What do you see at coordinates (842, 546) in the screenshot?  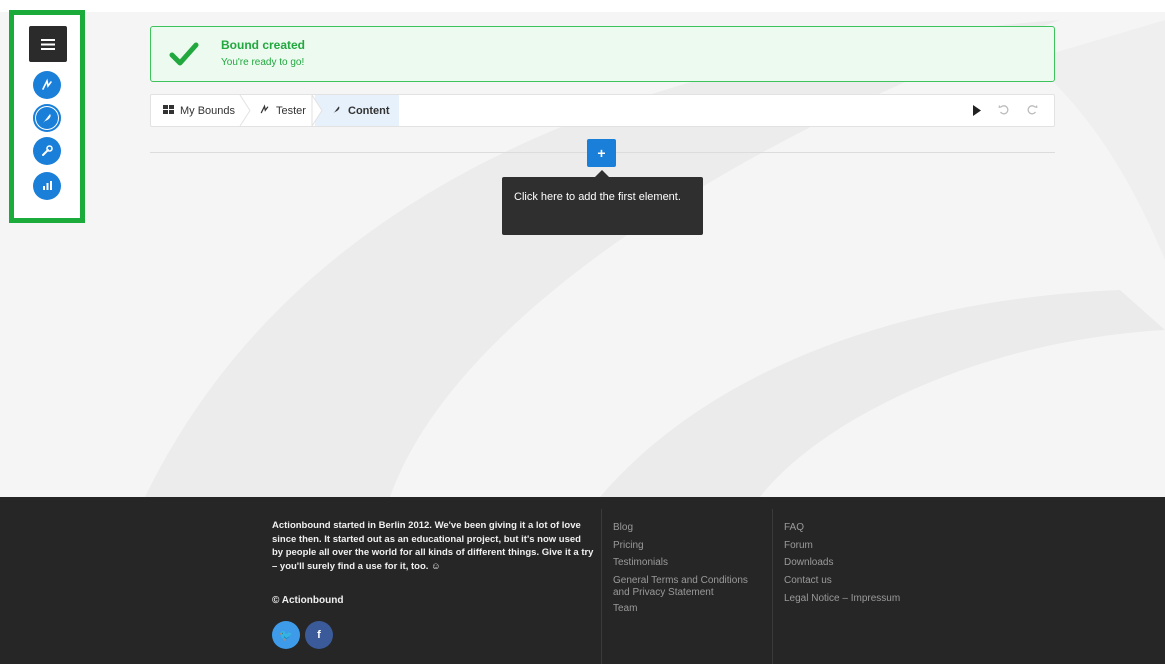 I see `footer-link-forum: Forum` at bounding box center [842, 546].